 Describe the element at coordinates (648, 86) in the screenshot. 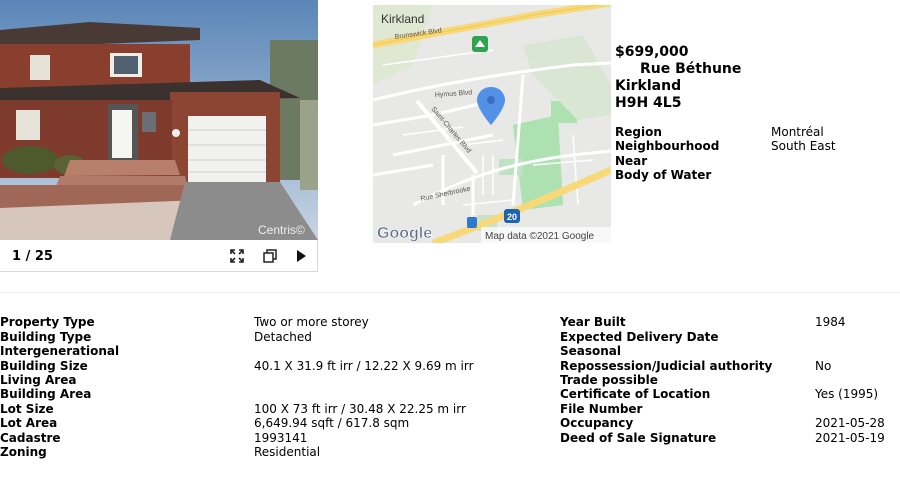

I see `listing-city: Kirkland` at that location.